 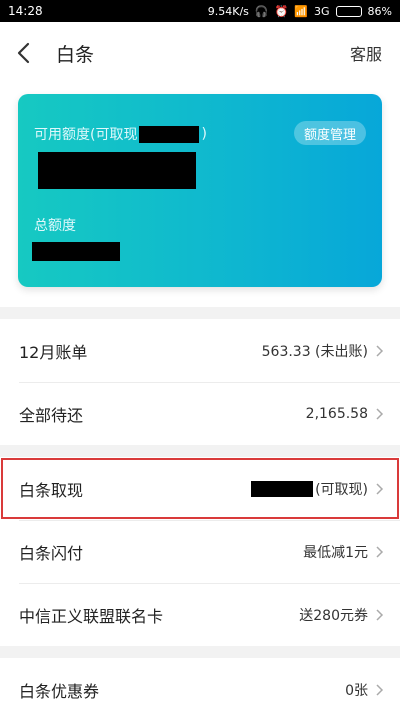 I want to click on back-arrow-icon, so click(x=27, y=53).